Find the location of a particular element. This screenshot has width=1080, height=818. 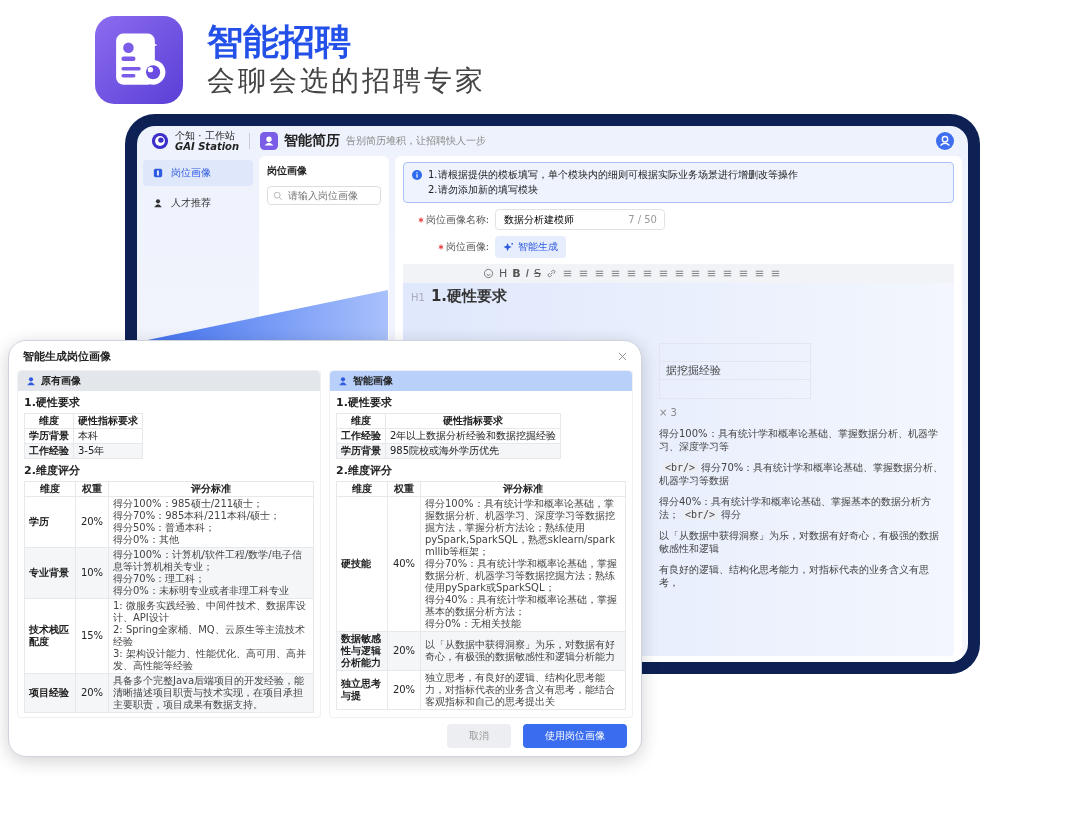

table-cell: 本科 is located at coordinates (108, 436).